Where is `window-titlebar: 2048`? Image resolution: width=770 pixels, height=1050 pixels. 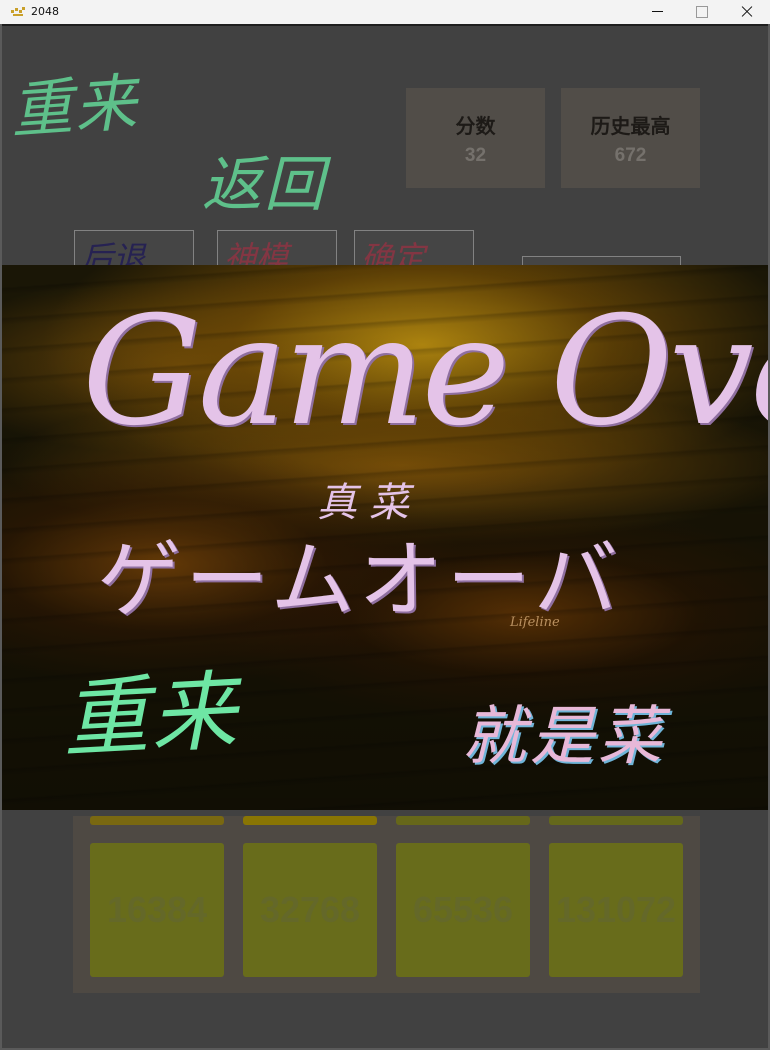
window-titlebar: 2048 is located at coordinates (385, 12).